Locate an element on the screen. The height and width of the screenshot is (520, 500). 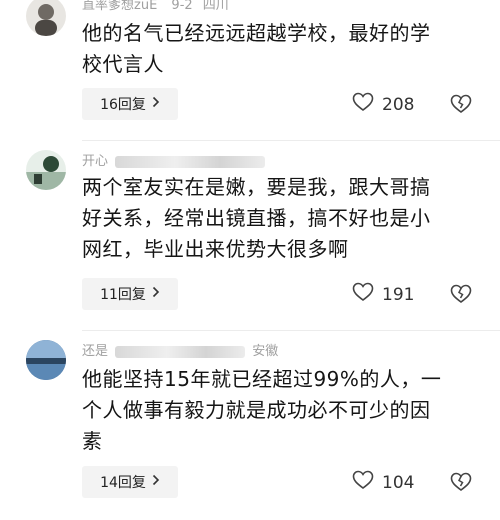
reply-count: 11回复 is located at coordinates (123, 295).